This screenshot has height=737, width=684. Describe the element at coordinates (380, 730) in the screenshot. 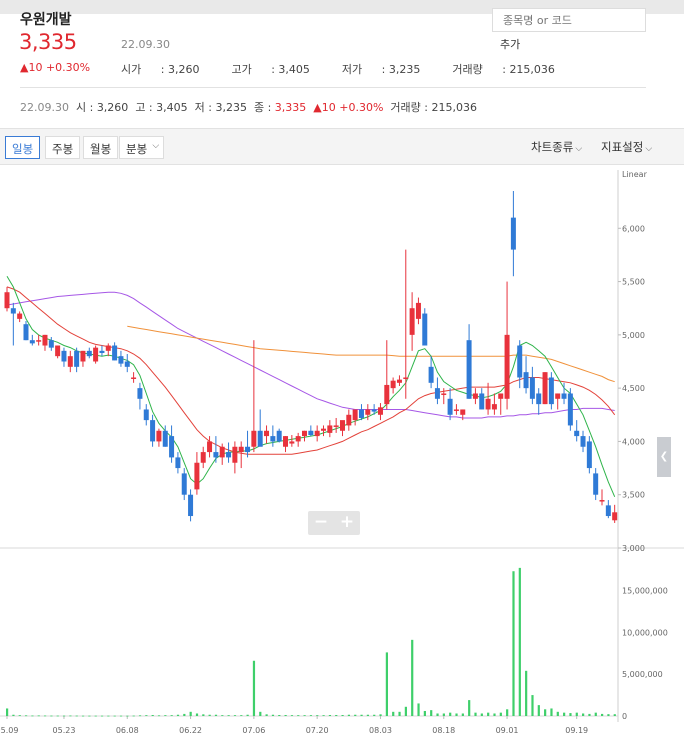

I see `date-tick-label: 08.03` at that location.